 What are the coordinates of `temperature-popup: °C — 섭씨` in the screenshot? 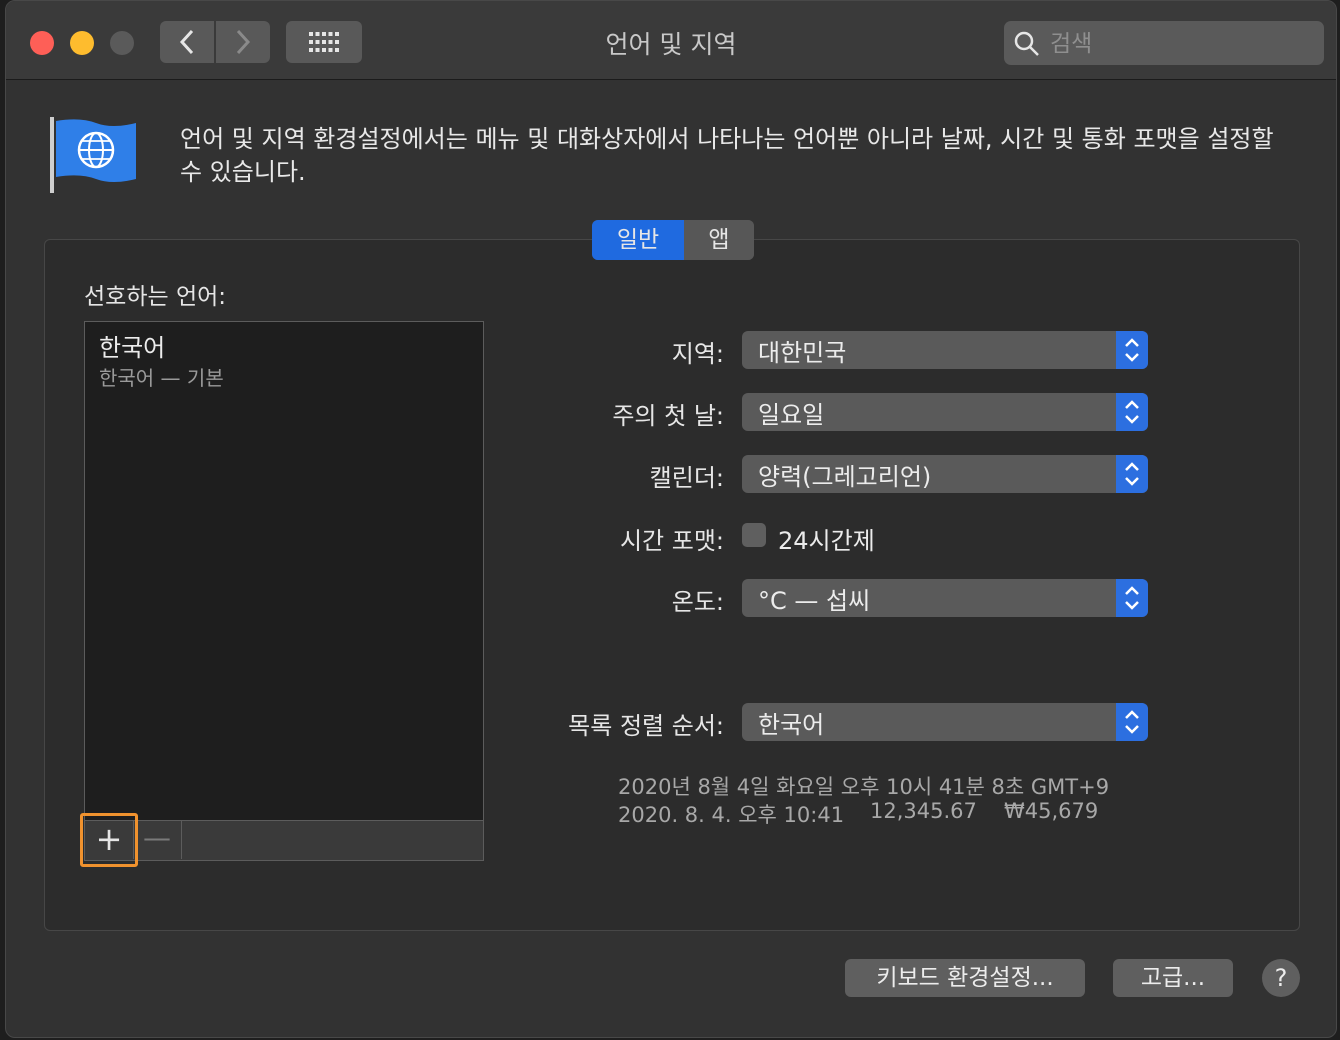 It's located at (945, 598).